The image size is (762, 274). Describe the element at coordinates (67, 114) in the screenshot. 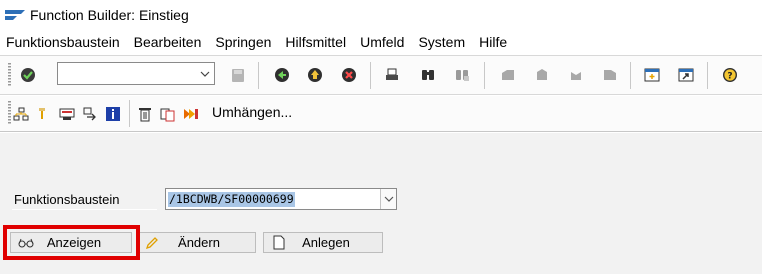

I see `test-icon` at that location.